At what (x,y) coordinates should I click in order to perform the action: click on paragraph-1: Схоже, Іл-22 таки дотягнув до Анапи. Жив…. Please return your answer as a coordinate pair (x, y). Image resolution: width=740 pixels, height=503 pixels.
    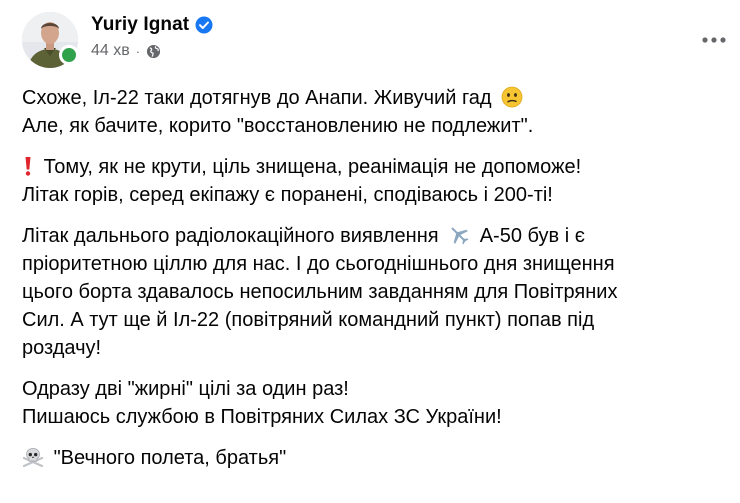
    Looking at the image, I should click on (372, 112).